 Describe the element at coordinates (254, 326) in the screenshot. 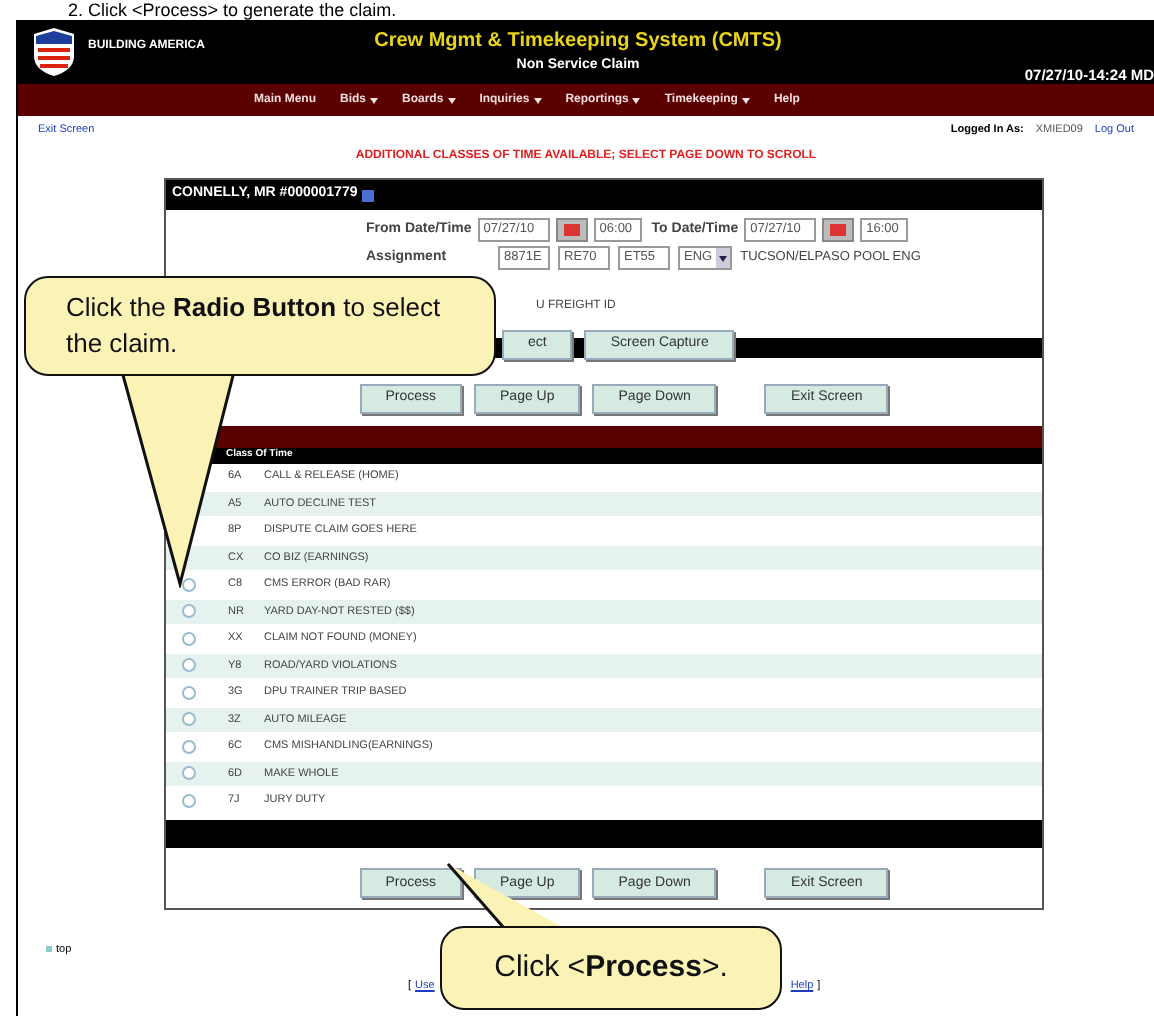

I see `callout-text: Click the Radio Button to select the claim.` at that location.